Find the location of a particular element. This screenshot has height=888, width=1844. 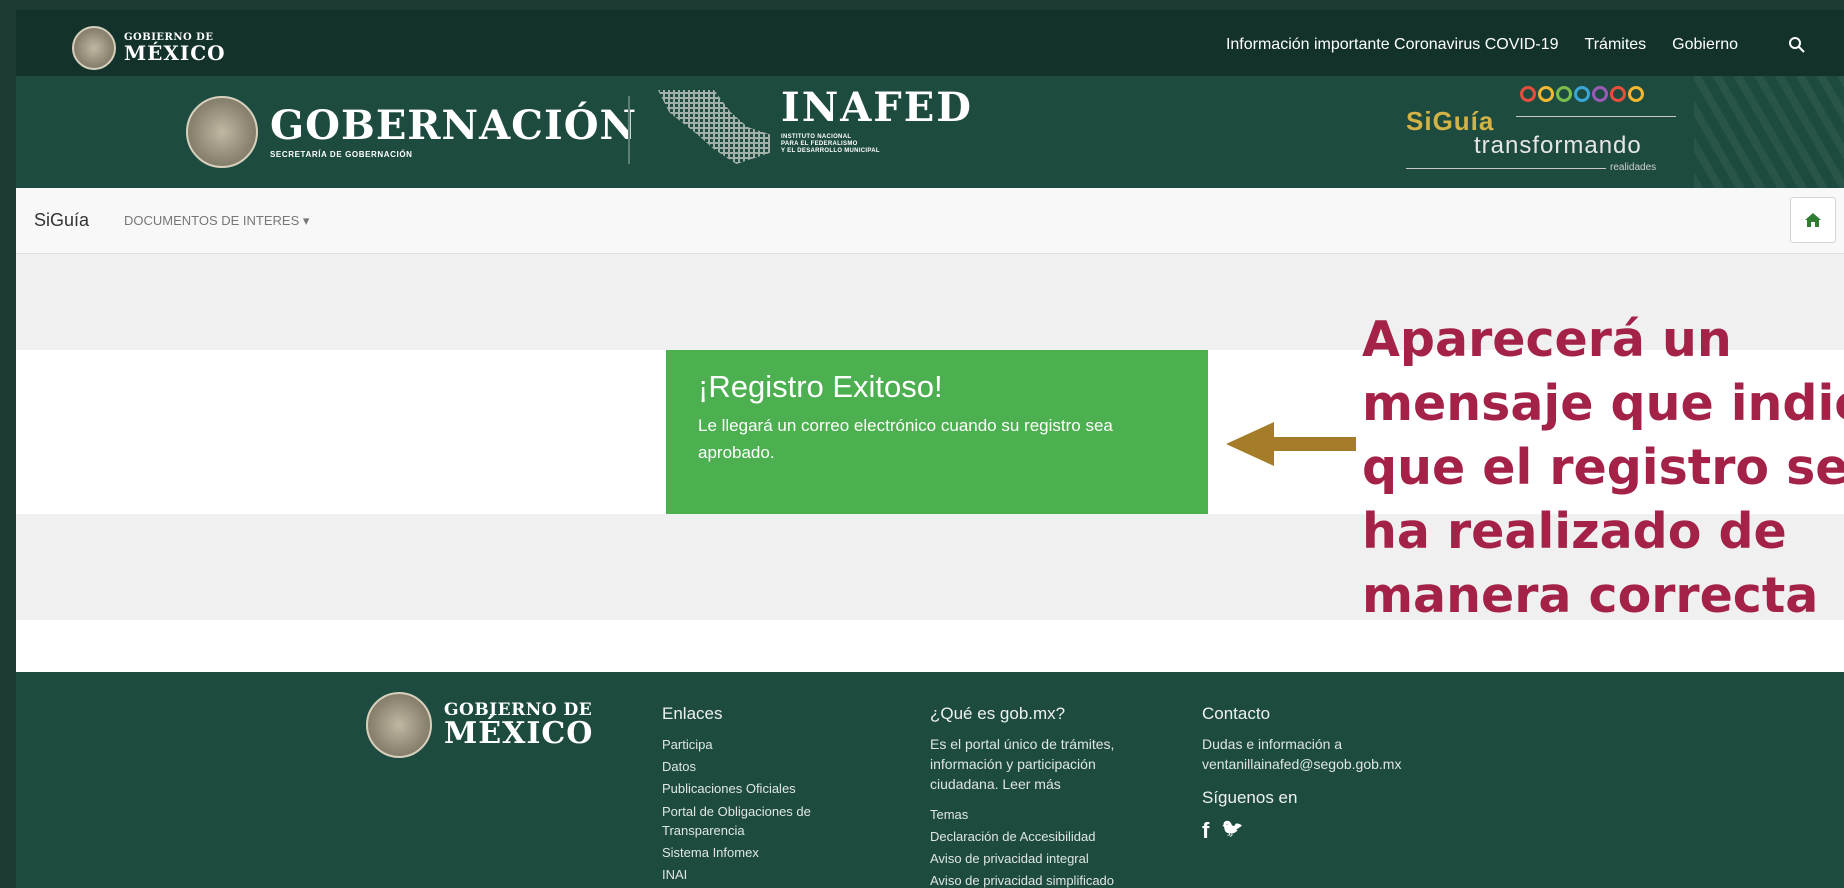

annotation-line: manera correcta is located at coordinates (1590, 595).